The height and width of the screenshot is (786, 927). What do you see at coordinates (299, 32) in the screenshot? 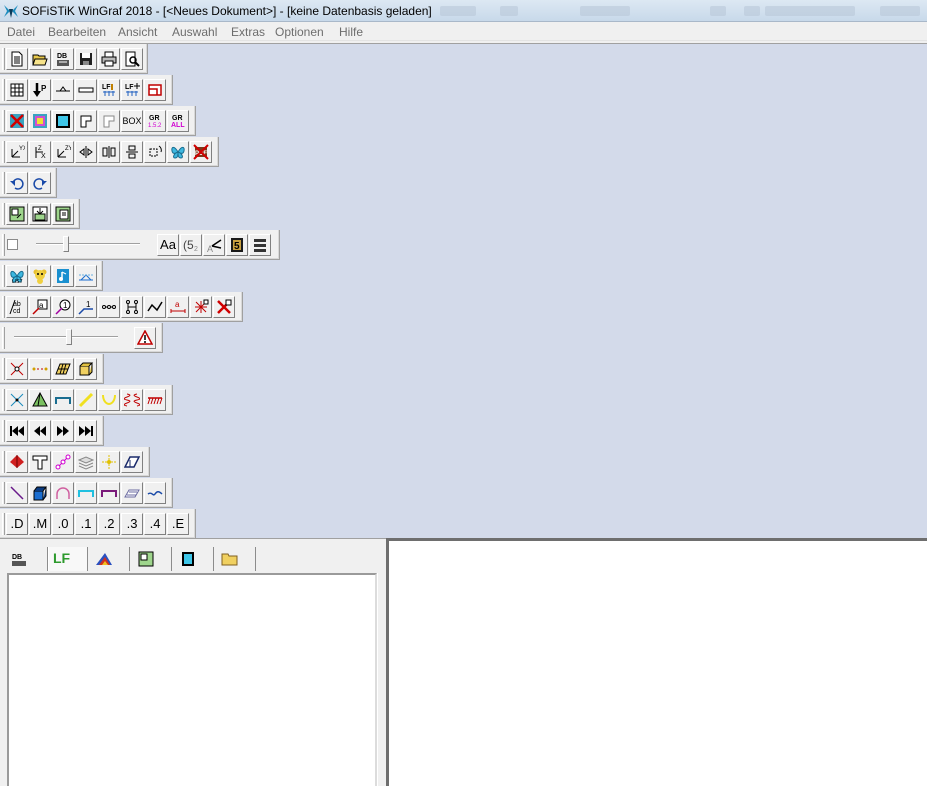
I see `menu-optionen: Optionen` at bounding box center [299, 32].